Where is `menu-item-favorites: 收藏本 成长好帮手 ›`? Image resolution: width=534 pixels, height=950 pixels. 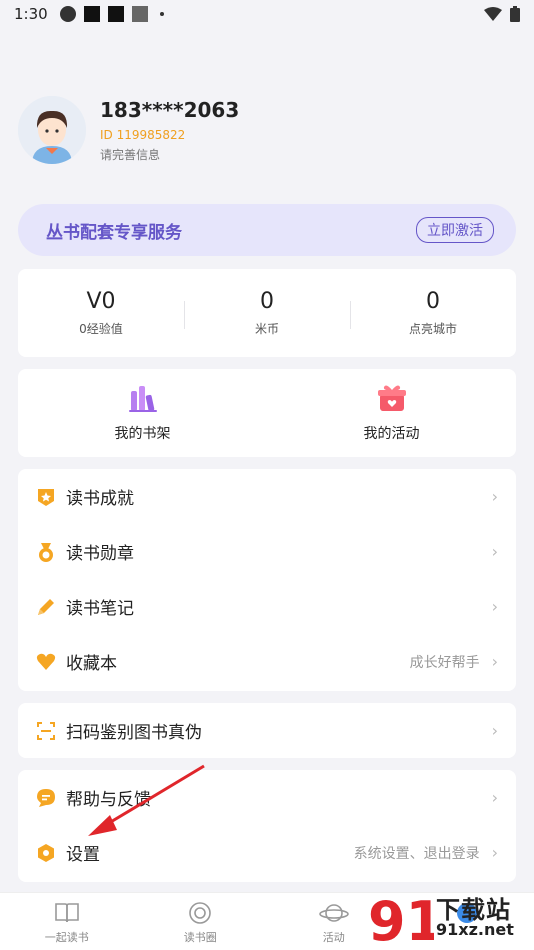 menu-item-favorites: 收藏本 成长好帮手 › is located at coordinates (267, 661).